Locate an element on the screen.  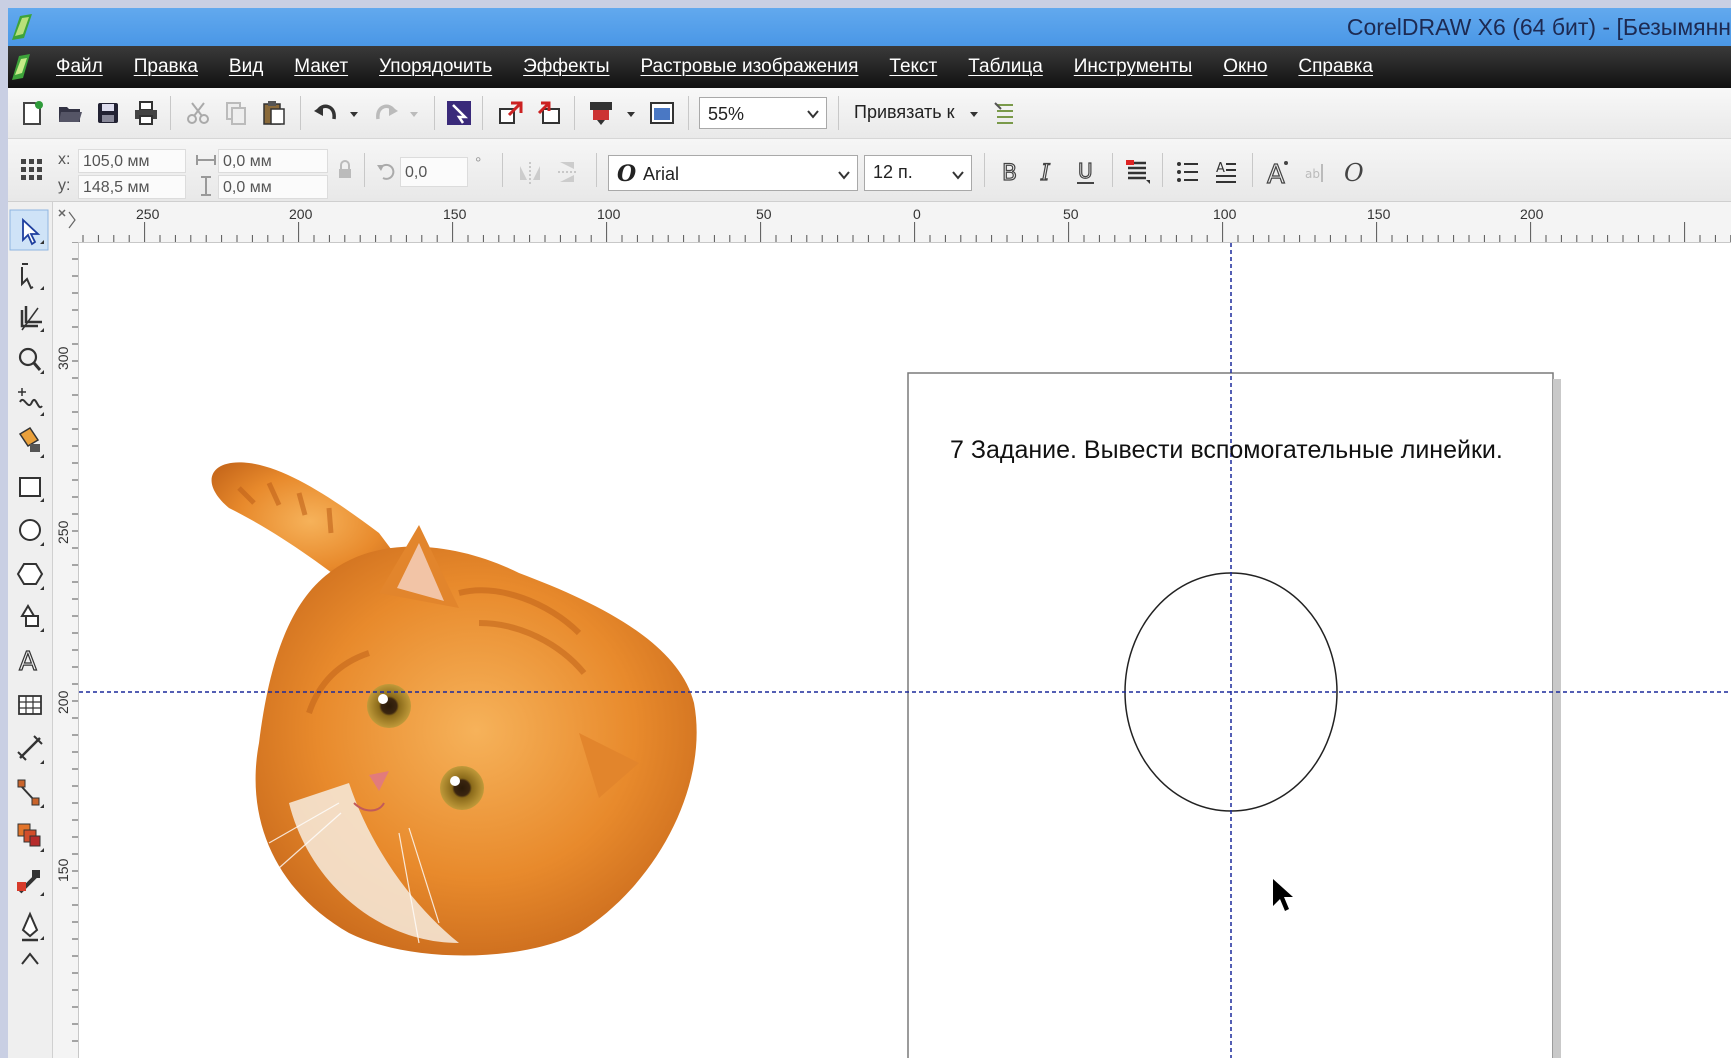
menu-text: Текст is located at coordinates (913, 67).